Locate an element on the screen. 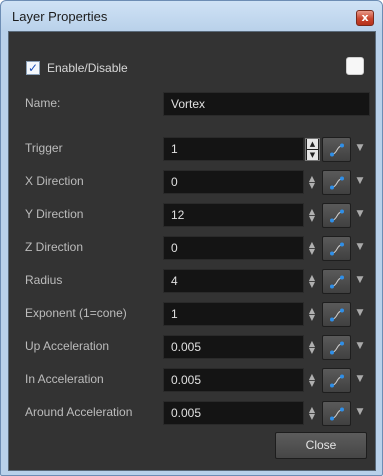  param-field-in-acceleration: 0.005 is located at coordinates (233, 380).